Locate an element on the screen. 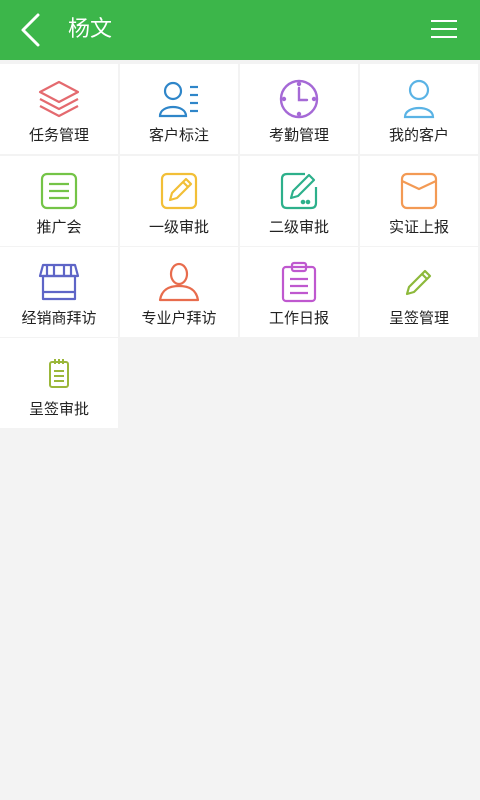 This screenshot has width=480, height=800. grid-item-my-customers: 我的客户 is located at coordinates (419, 109).